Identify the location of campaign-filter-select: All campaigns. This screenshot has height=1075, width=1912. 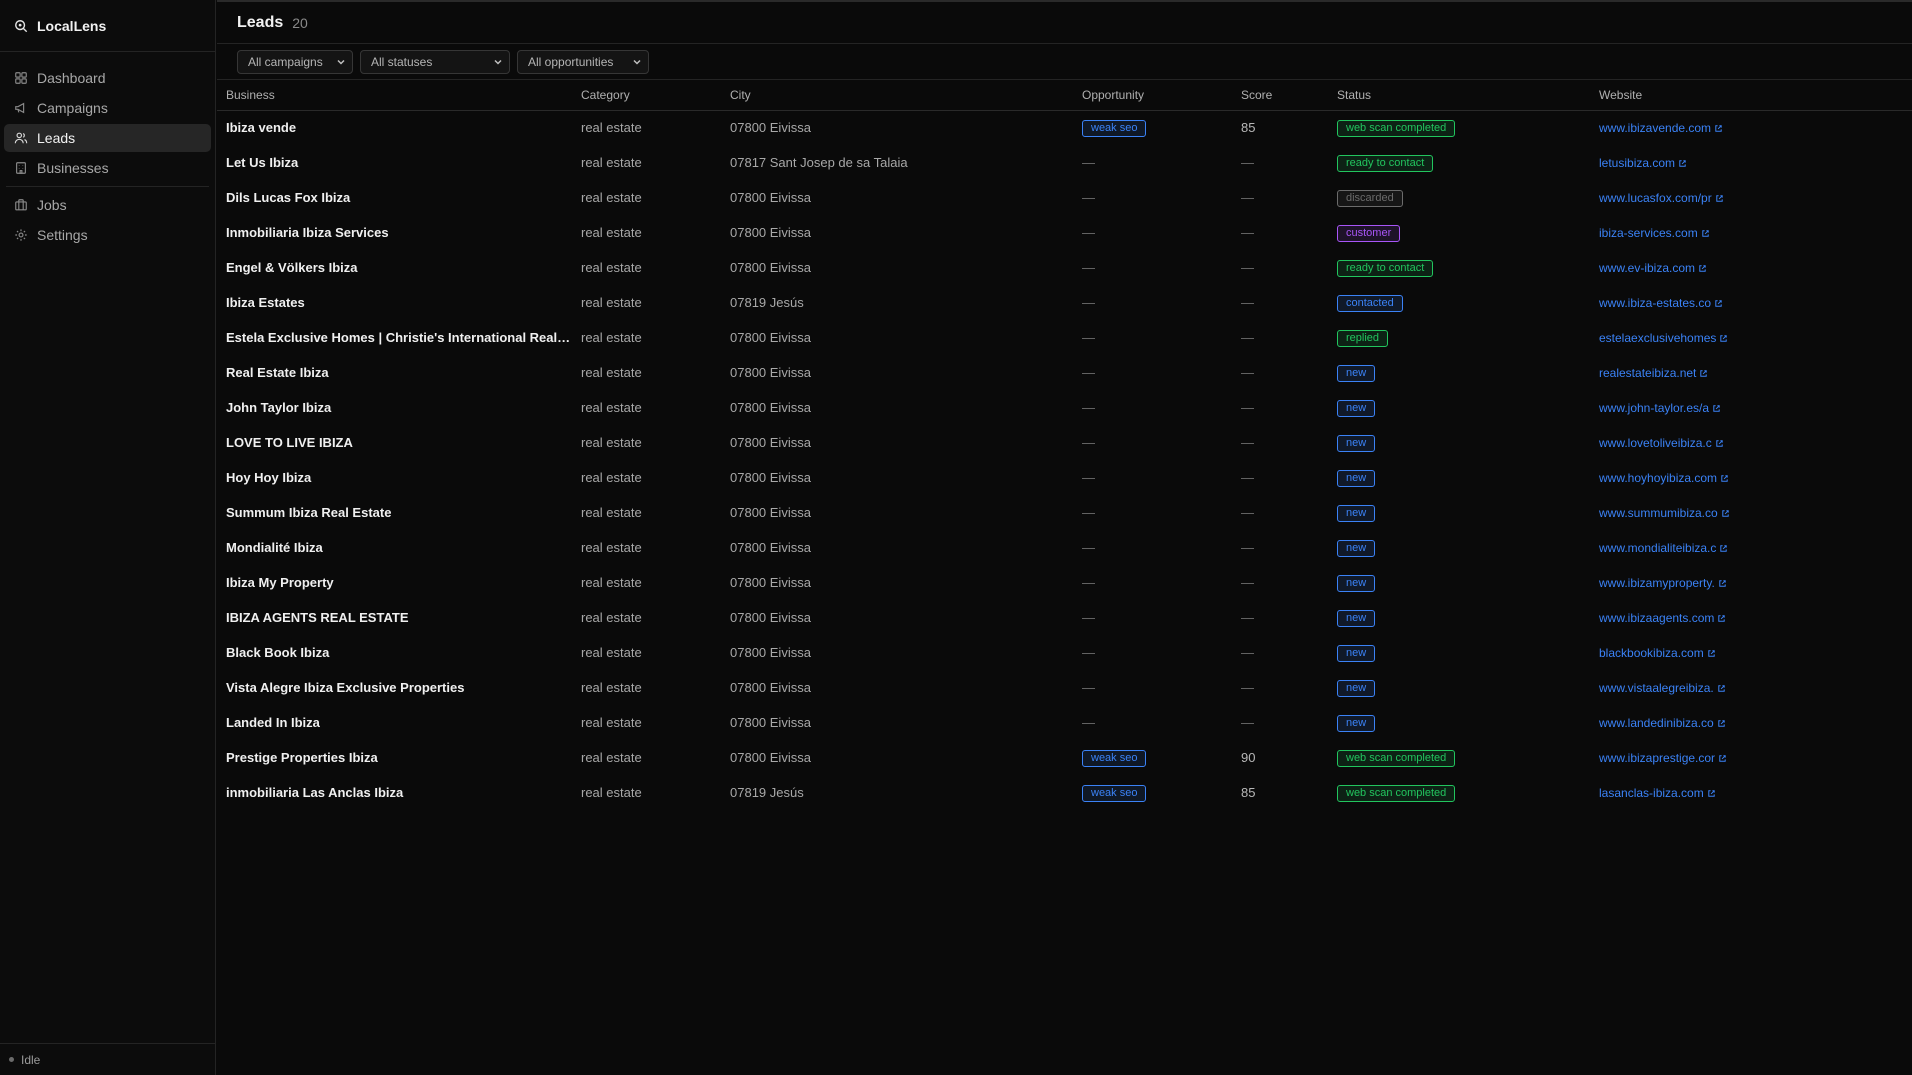
(295, 61).